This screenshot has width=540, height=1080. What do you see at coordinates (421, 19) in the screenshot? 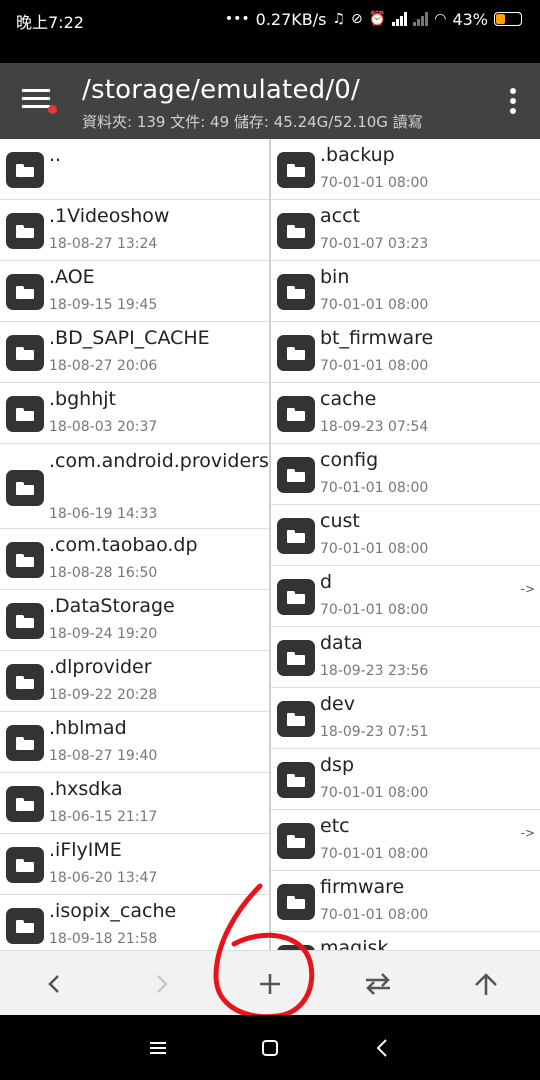
I see `signal-2-icon` at bounding box center [421, 19].